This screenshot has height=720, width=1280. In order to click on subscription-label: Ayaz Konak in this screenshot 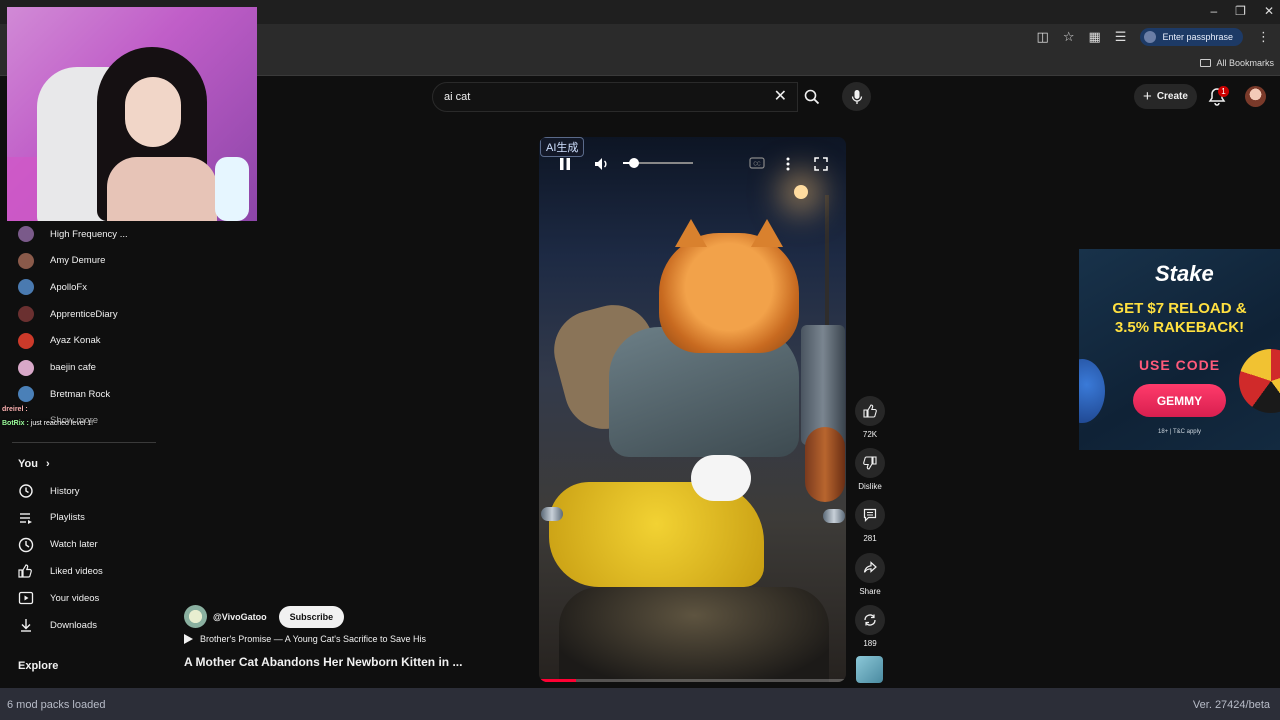, I will do `click(75, 341)`.